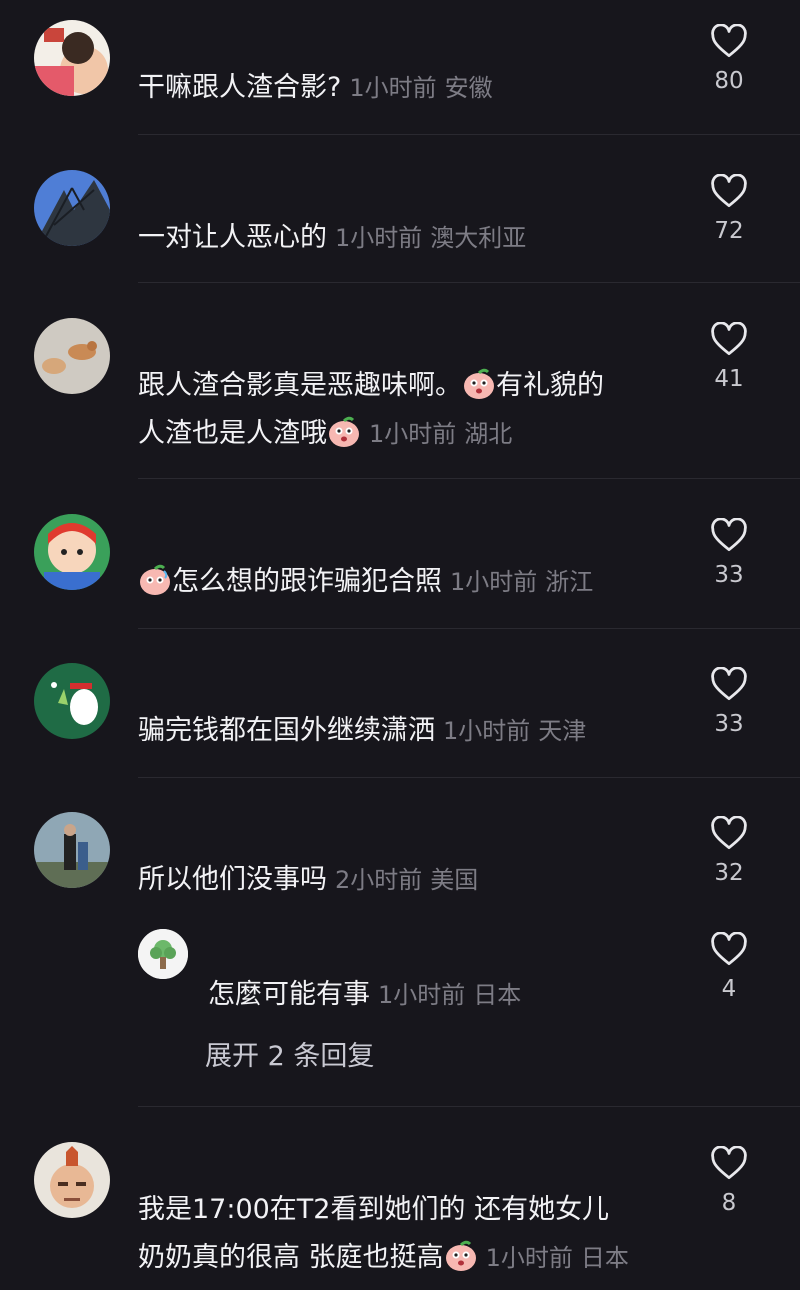 The height and width of the screenshot is (1290, 800). What do you see at coordinates (729, 209) in the screenshot?
I see `like-button: 72` at bounding box center [729, 209].